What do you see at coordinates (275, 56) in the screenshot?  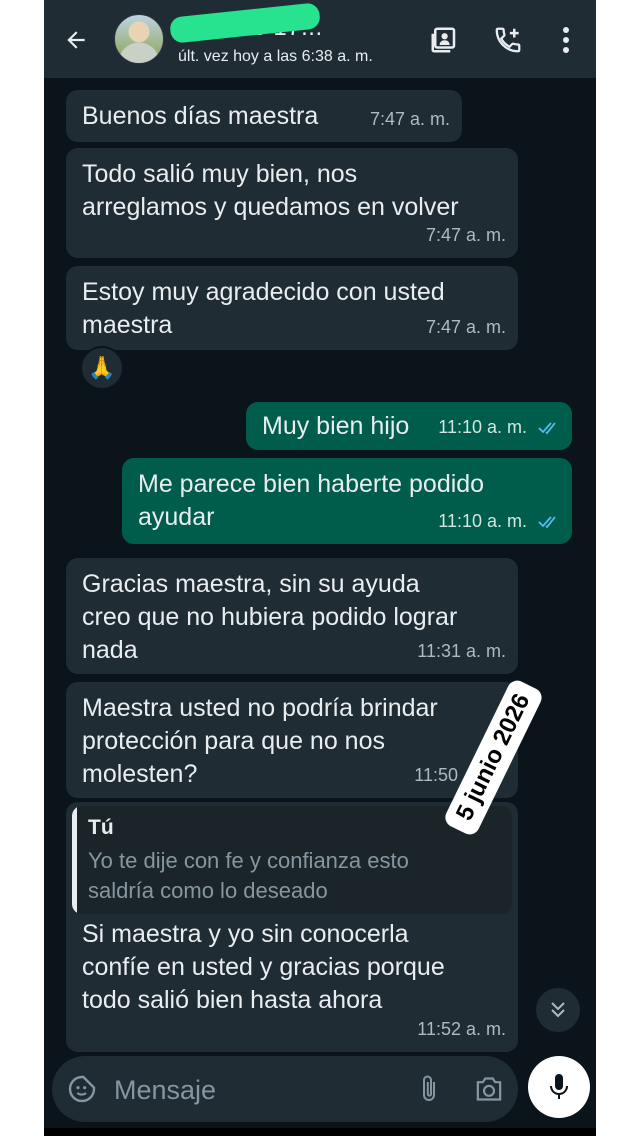 I see `last-seen-status: últ. vez hoy a las 6:38 a. m.` at bounding box center [275, 56].